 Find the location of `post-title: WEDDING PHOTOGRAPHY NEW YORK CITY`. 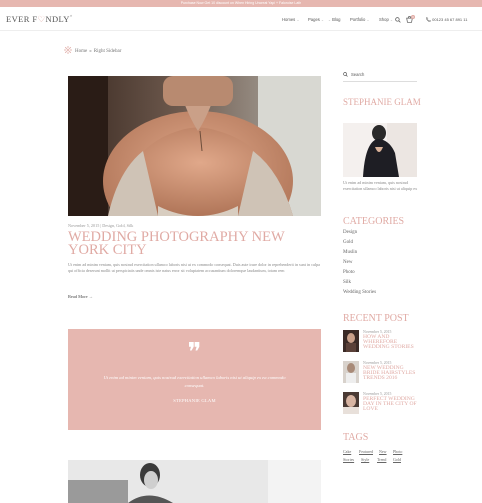

post-title: WEDDING PHOTOGRAPHY NEW YORK CITY is located at coordinates (195, 243).